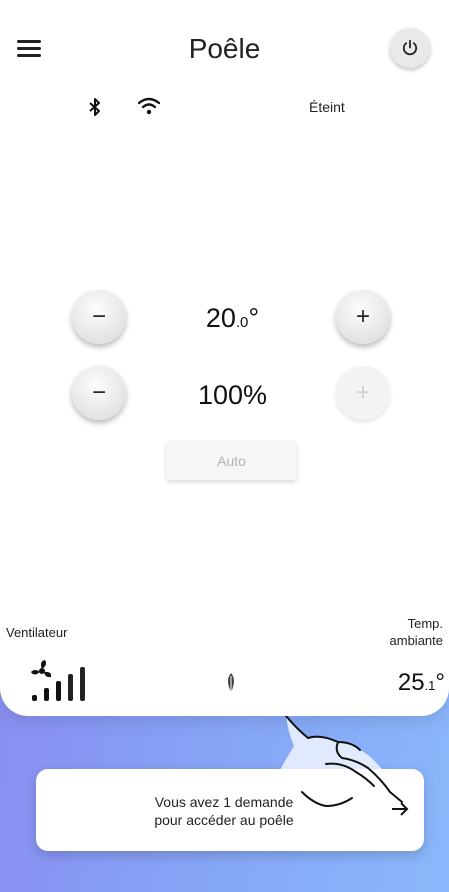 This screenshot has width=449, height=892. What do you see at coordinates (232, 395) in the screenshot?
I see `power-level-value: 100%` at bounding box center [232, 395].